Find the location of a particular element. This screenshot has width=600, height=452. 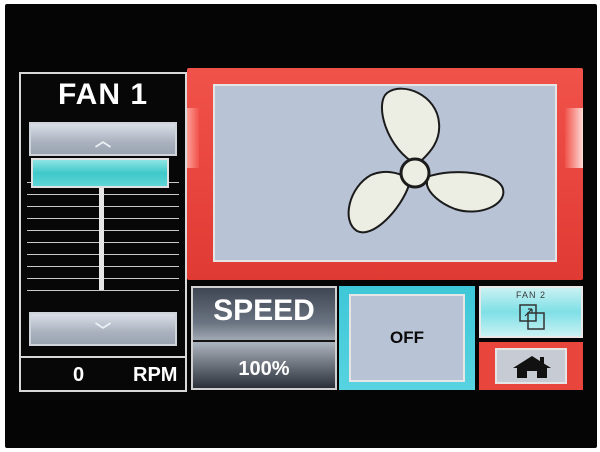

speed-slider is located at coordinates (103, 229).